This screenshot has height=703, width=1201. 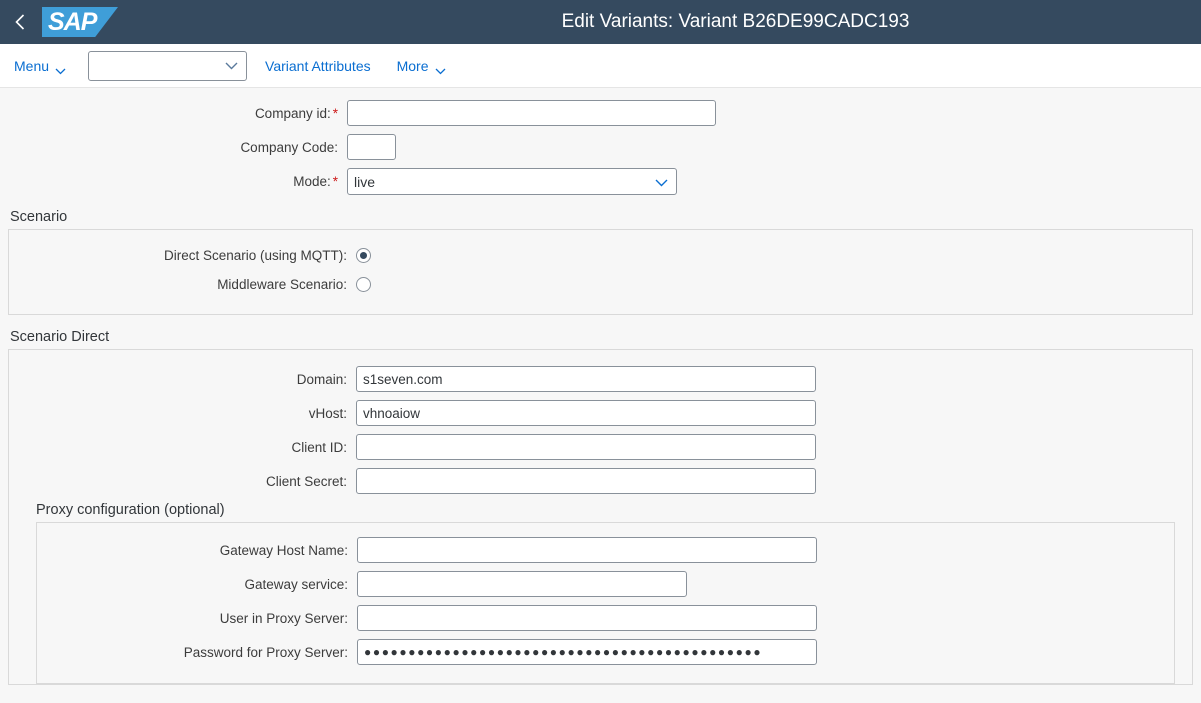 I want to click on gateway-host-name-row: Gateway Host Name:, so click(x=605, y=550).